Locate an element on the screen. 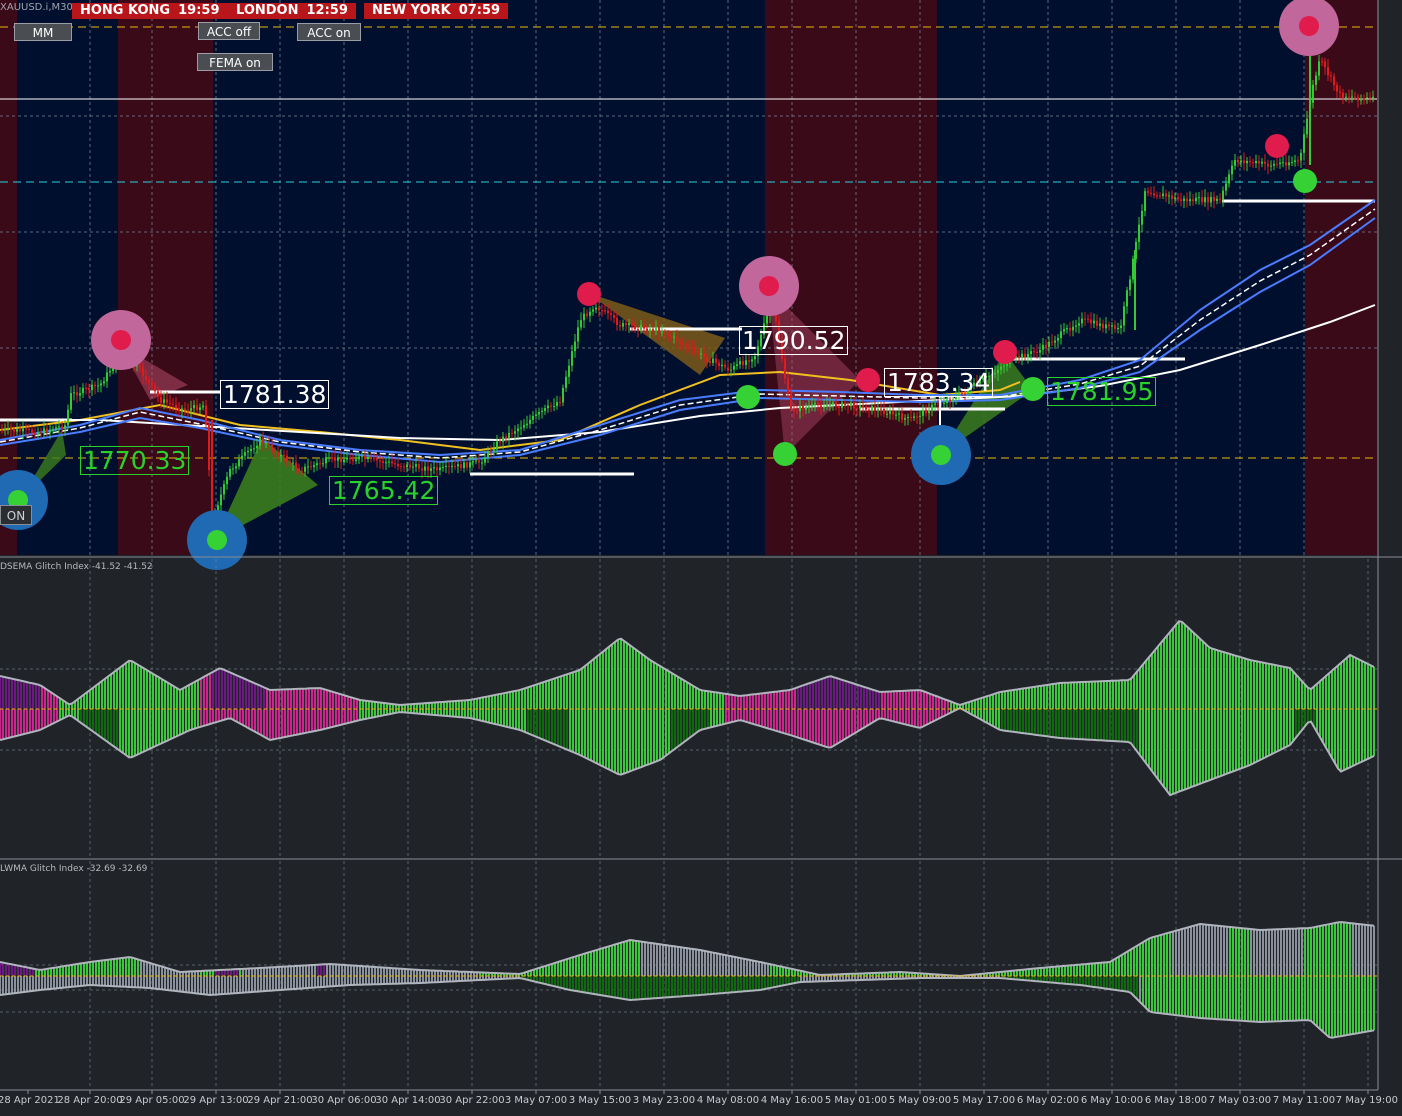  on-toggle-button: ON is located at coordinates (16, 515).